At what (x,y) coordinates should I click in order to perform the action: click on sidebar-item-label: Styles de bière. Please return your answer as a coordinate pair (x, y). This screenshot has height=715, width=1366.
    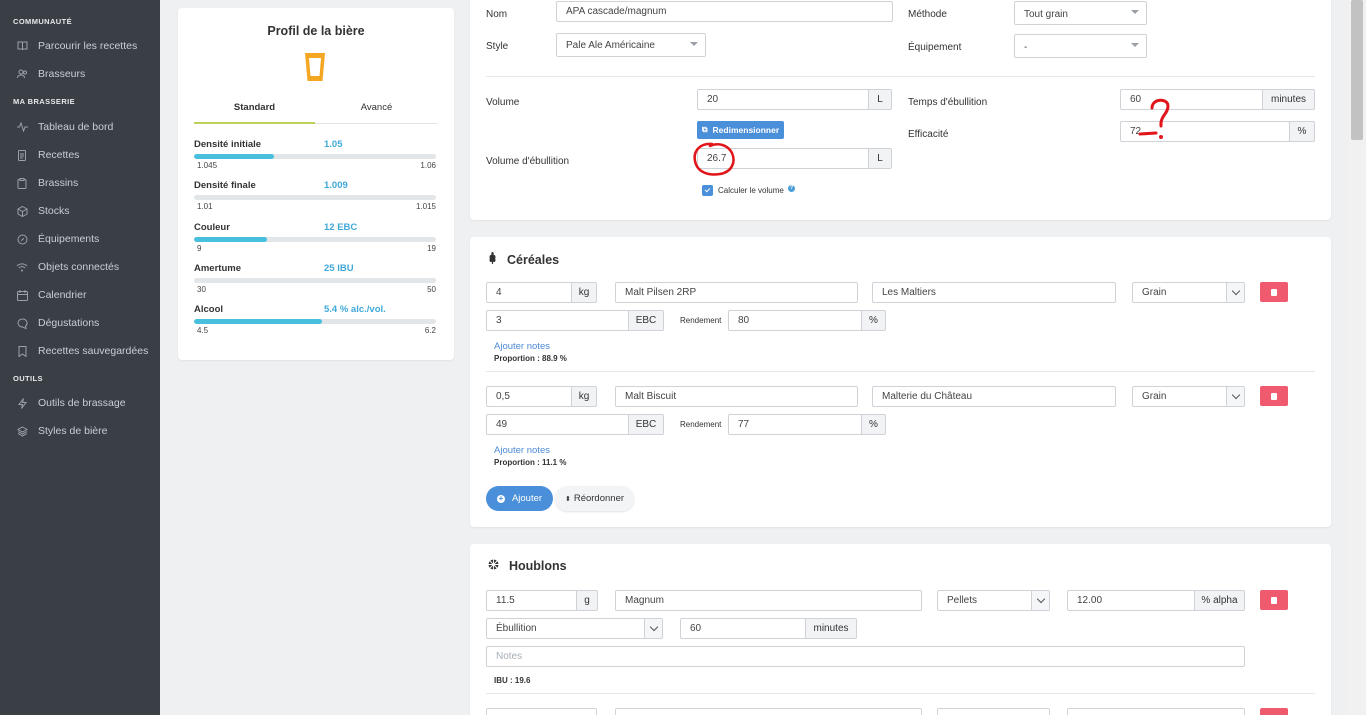
    Looking at the image, I should click on (73, 431).